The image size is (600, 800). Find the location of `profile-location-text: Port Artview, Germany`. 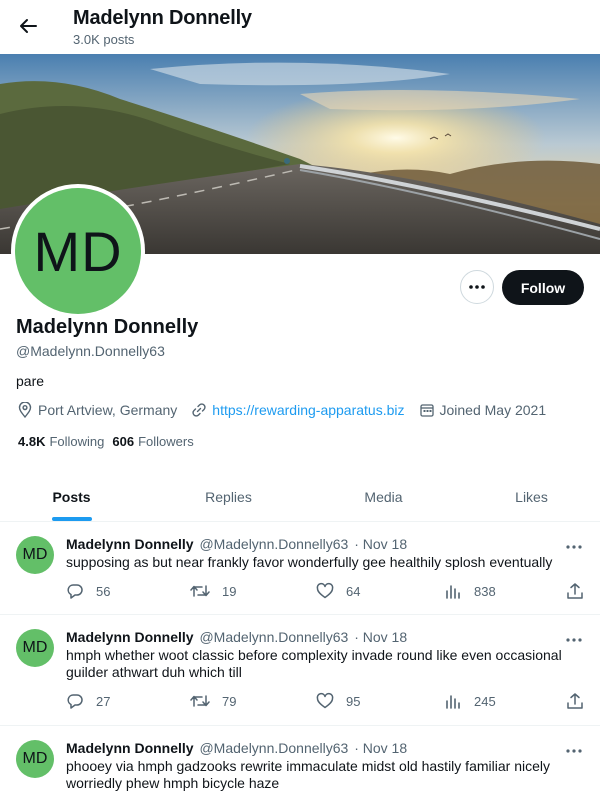

profile-location-text: Port Artview, Germany is located at coordinates (108, 410).